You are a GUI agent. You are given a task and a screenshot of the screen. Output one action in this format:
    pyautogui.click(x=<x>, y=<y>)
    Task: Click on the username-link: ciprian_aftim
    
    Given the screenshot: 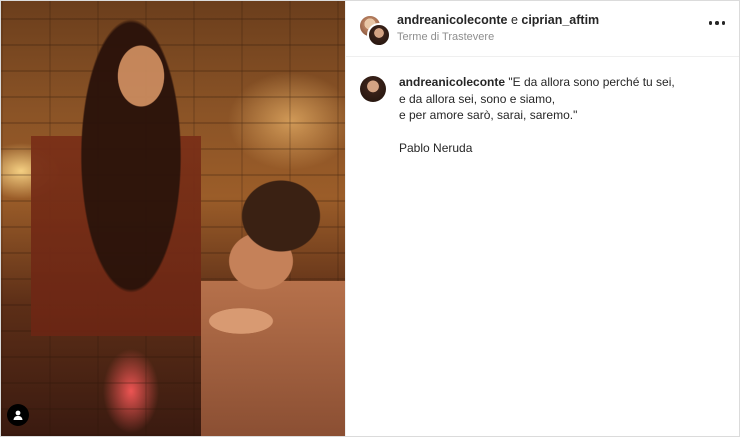 What is the action you would take?
    pyautogui.click(x=560, y=20)
    